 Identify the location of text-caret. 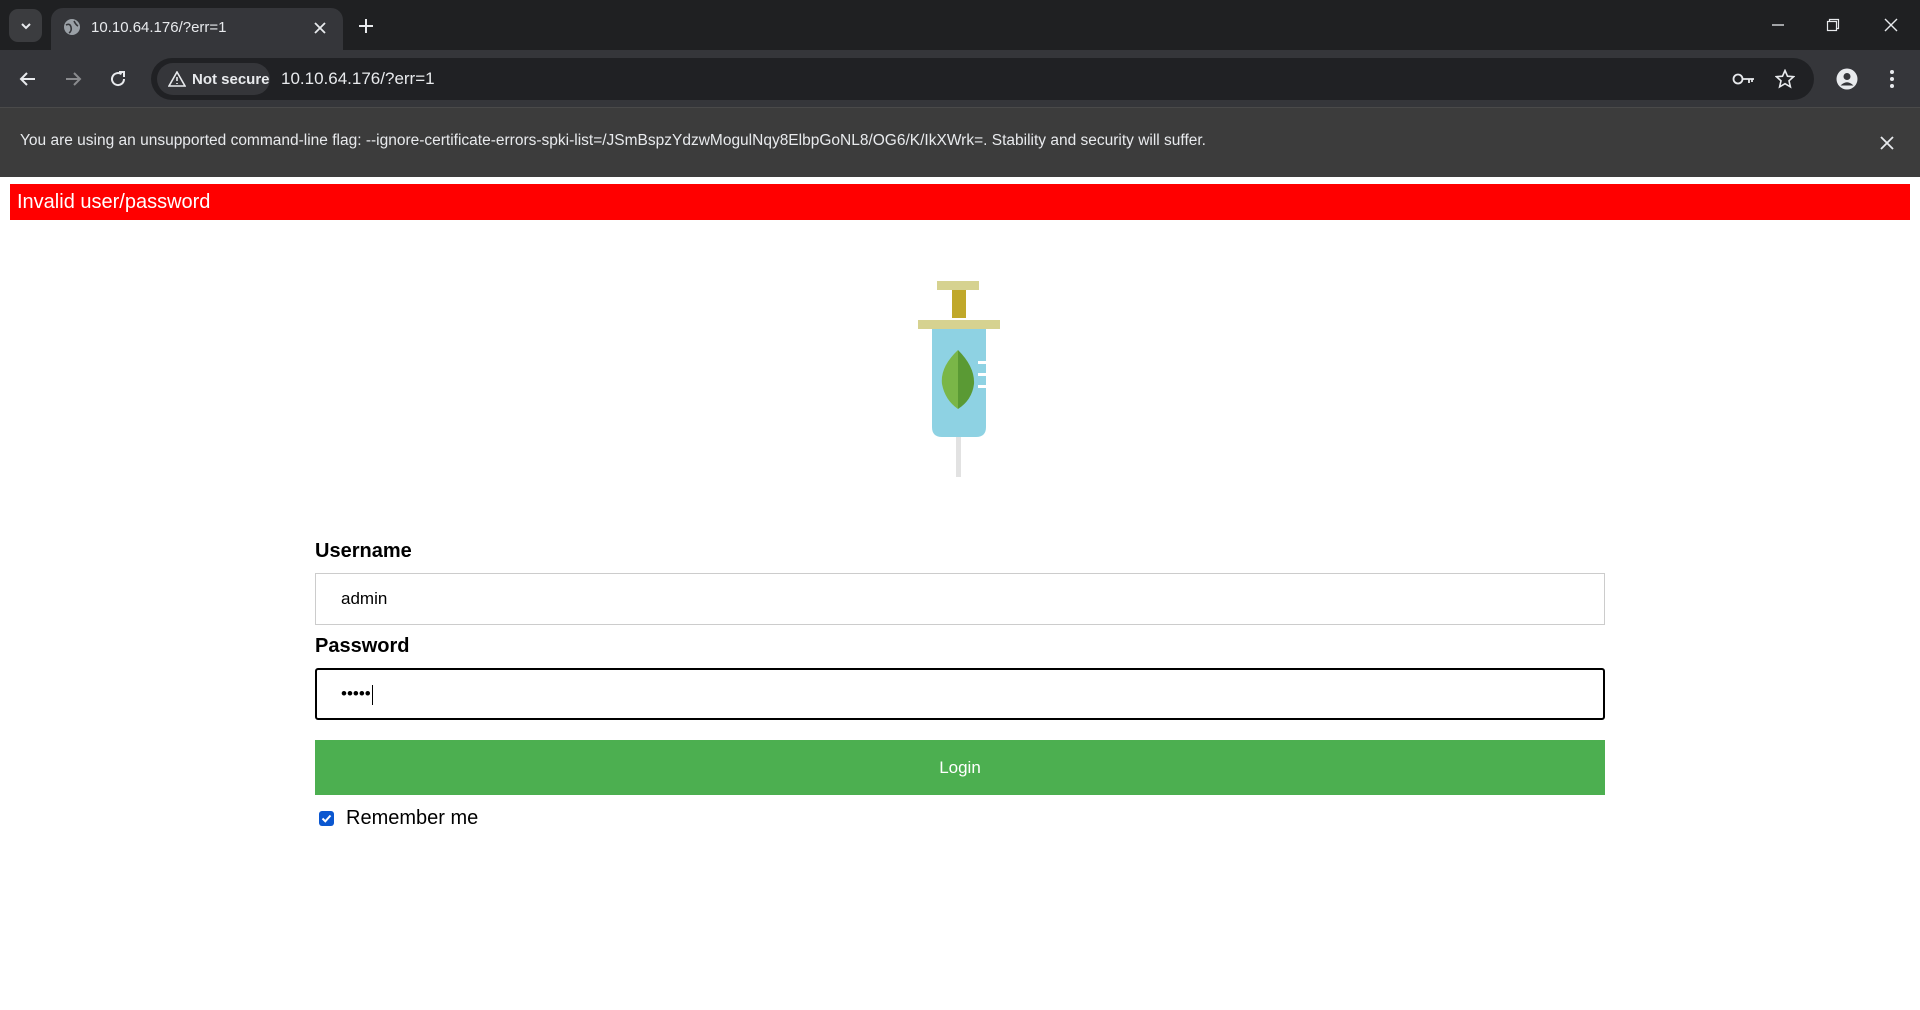
(372, 694).